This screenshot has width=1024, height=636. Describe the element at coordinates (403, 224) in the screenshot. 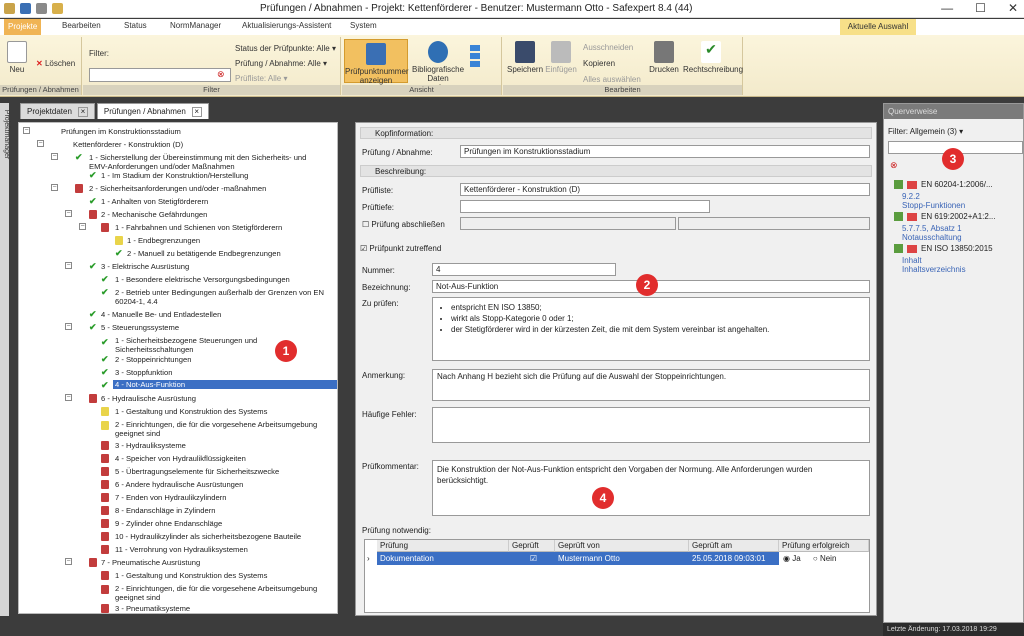

I see `pruefung-abschliessen-checkbox: ☐ Prüfung abschließen` at that location.